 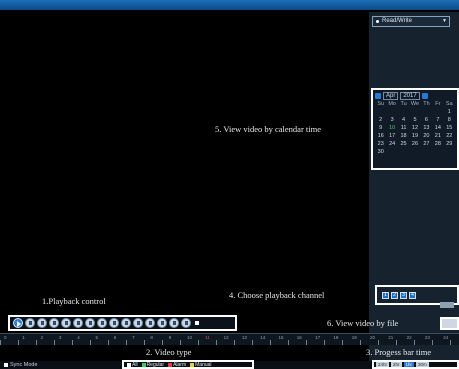 What do you see at coordinates (447, 305) in the screenshot?
I see `channel-apply-button` at bounding box center [447, 305].